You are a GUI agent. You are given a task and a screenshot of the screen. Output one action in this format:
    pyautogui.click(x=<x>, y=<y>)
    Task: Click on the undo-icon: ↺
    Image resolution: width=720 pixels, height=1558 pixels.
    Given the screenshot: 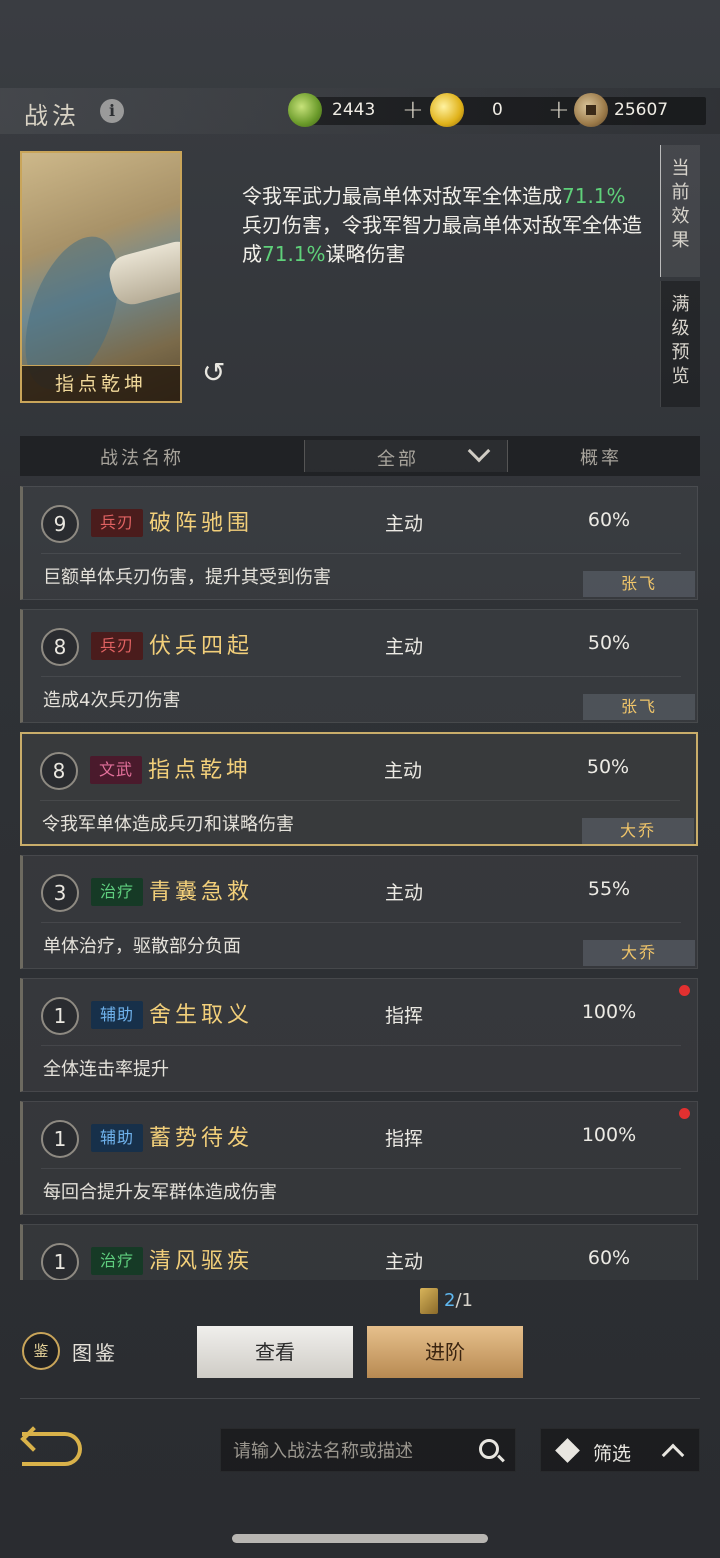 What is the action you would take?
    pyautogui.click(x=217, y=373)
    